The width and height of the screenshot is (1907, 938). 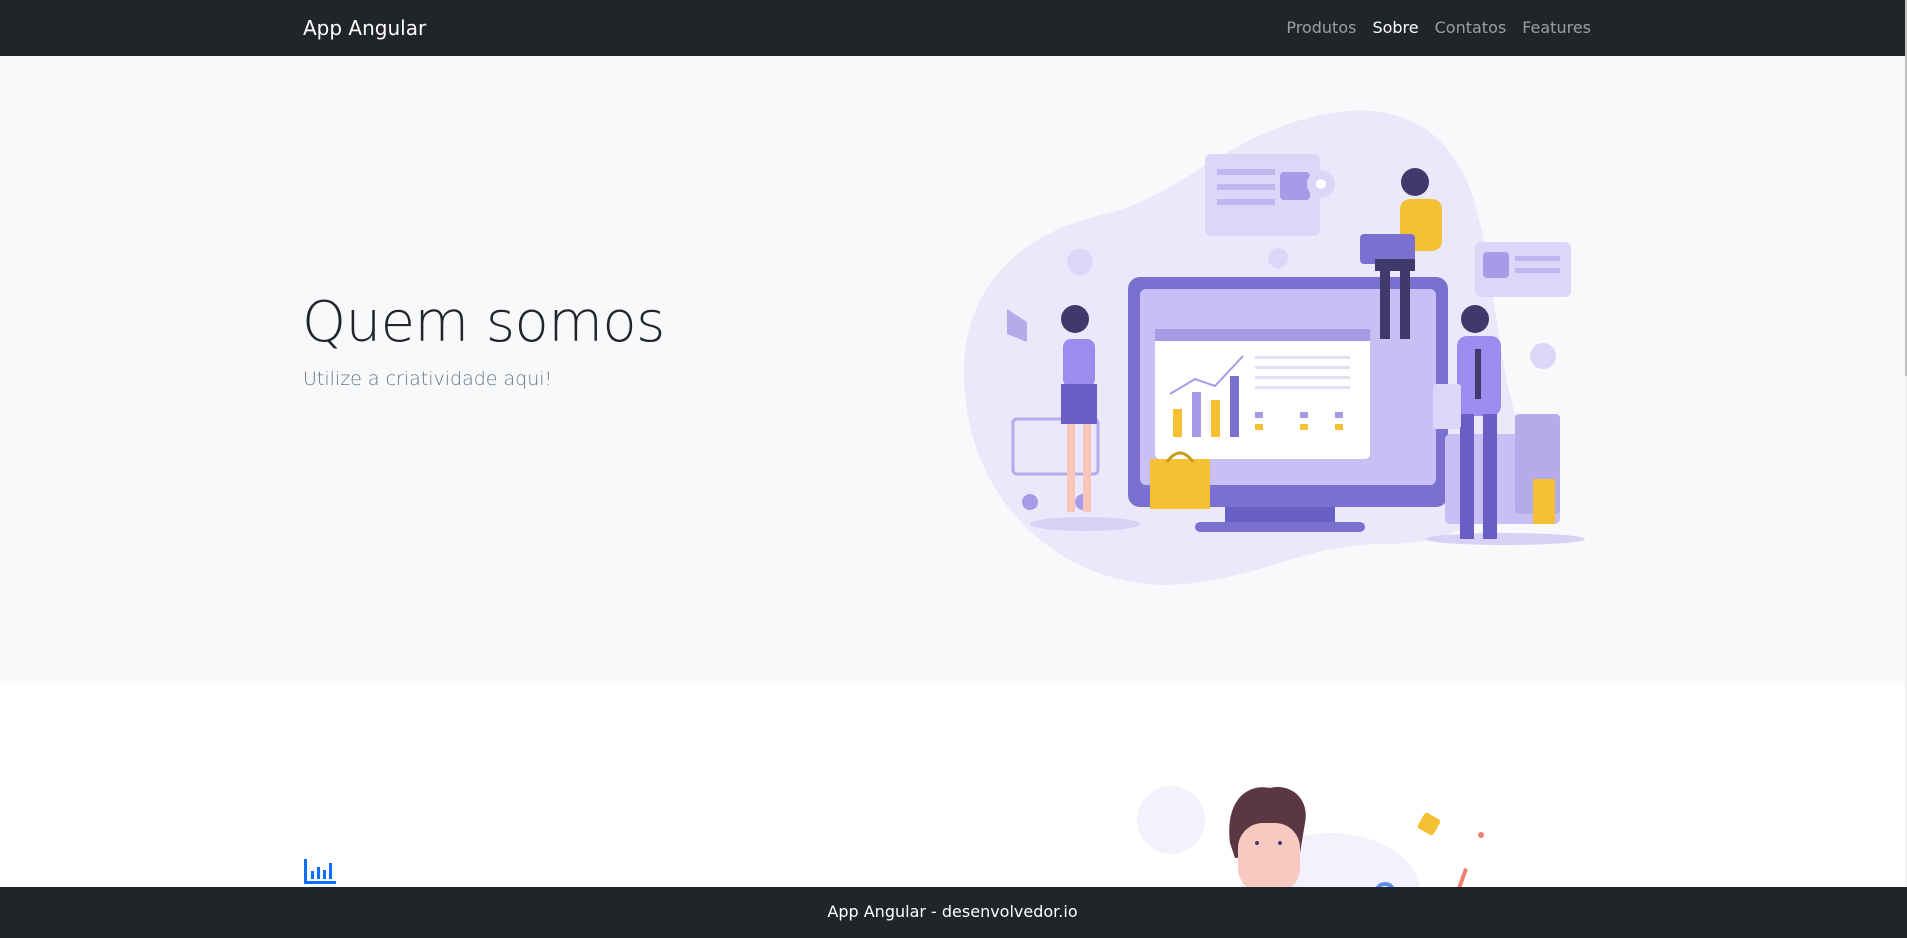 What do you see at coordinates (1471, 27) in the screenshot?
I see `nav-link-contatos: Contatos` at bounding box center [1471, 27].